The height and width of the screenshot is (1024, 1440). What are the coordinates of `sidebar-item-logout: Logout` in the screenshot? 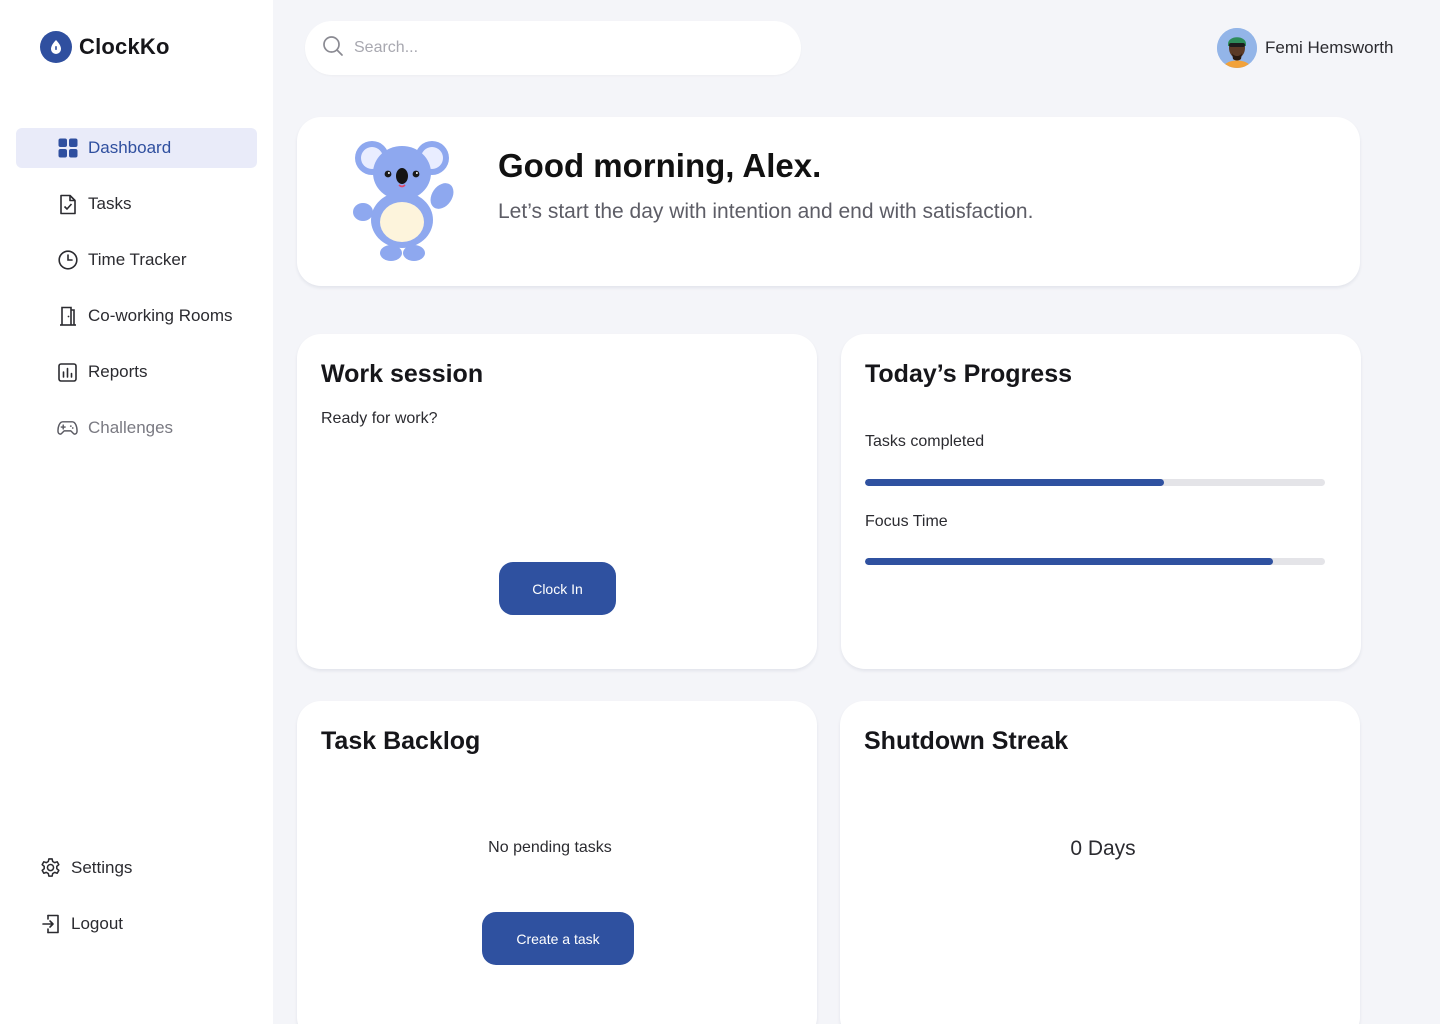 It's located at (86, 924).